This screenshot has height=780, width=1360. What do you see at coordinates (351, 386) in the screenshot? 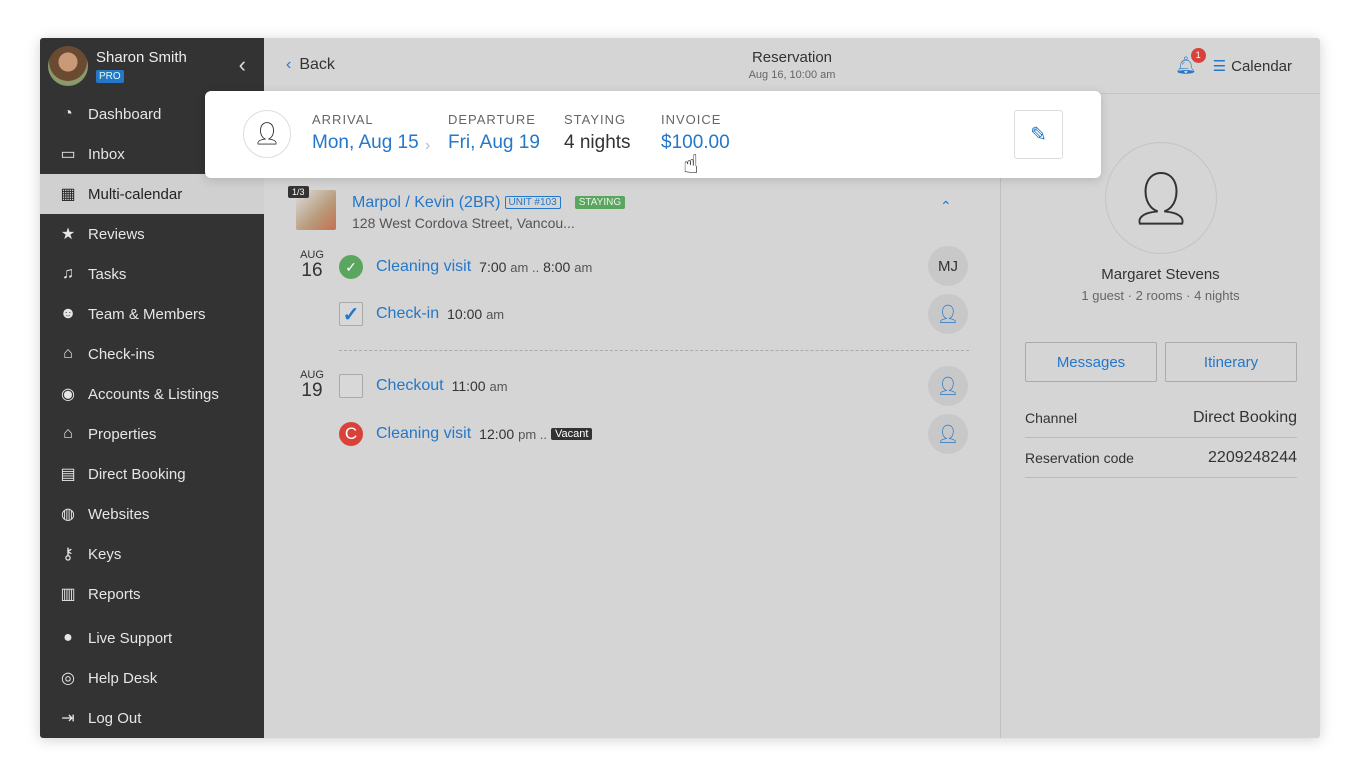
I see `checkbox-unchecked` at bounding box center [351, 386].